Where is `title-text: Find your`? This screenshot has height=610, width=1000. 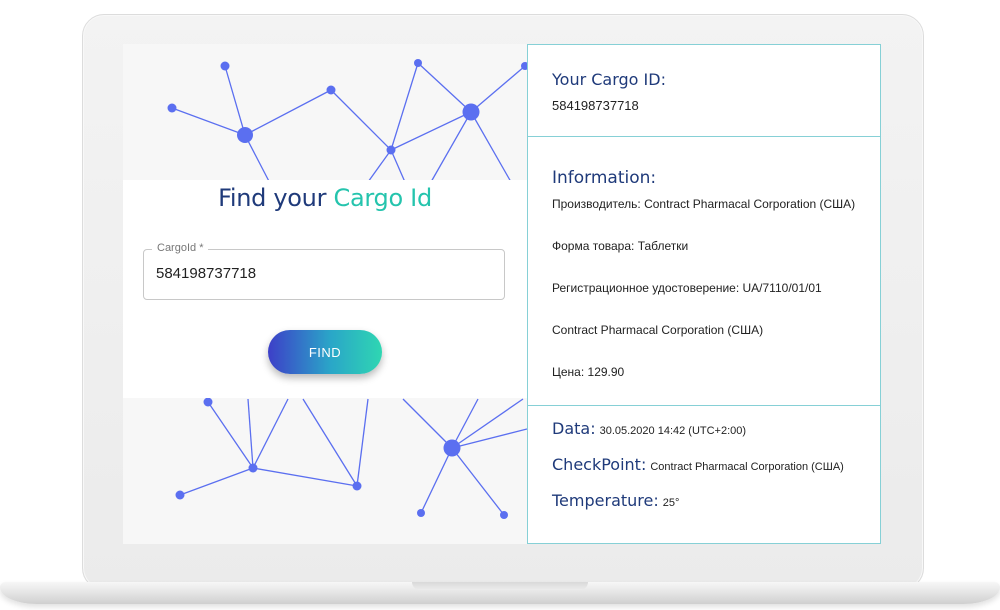
title-text: Find your is located at coordinates (272, 198).